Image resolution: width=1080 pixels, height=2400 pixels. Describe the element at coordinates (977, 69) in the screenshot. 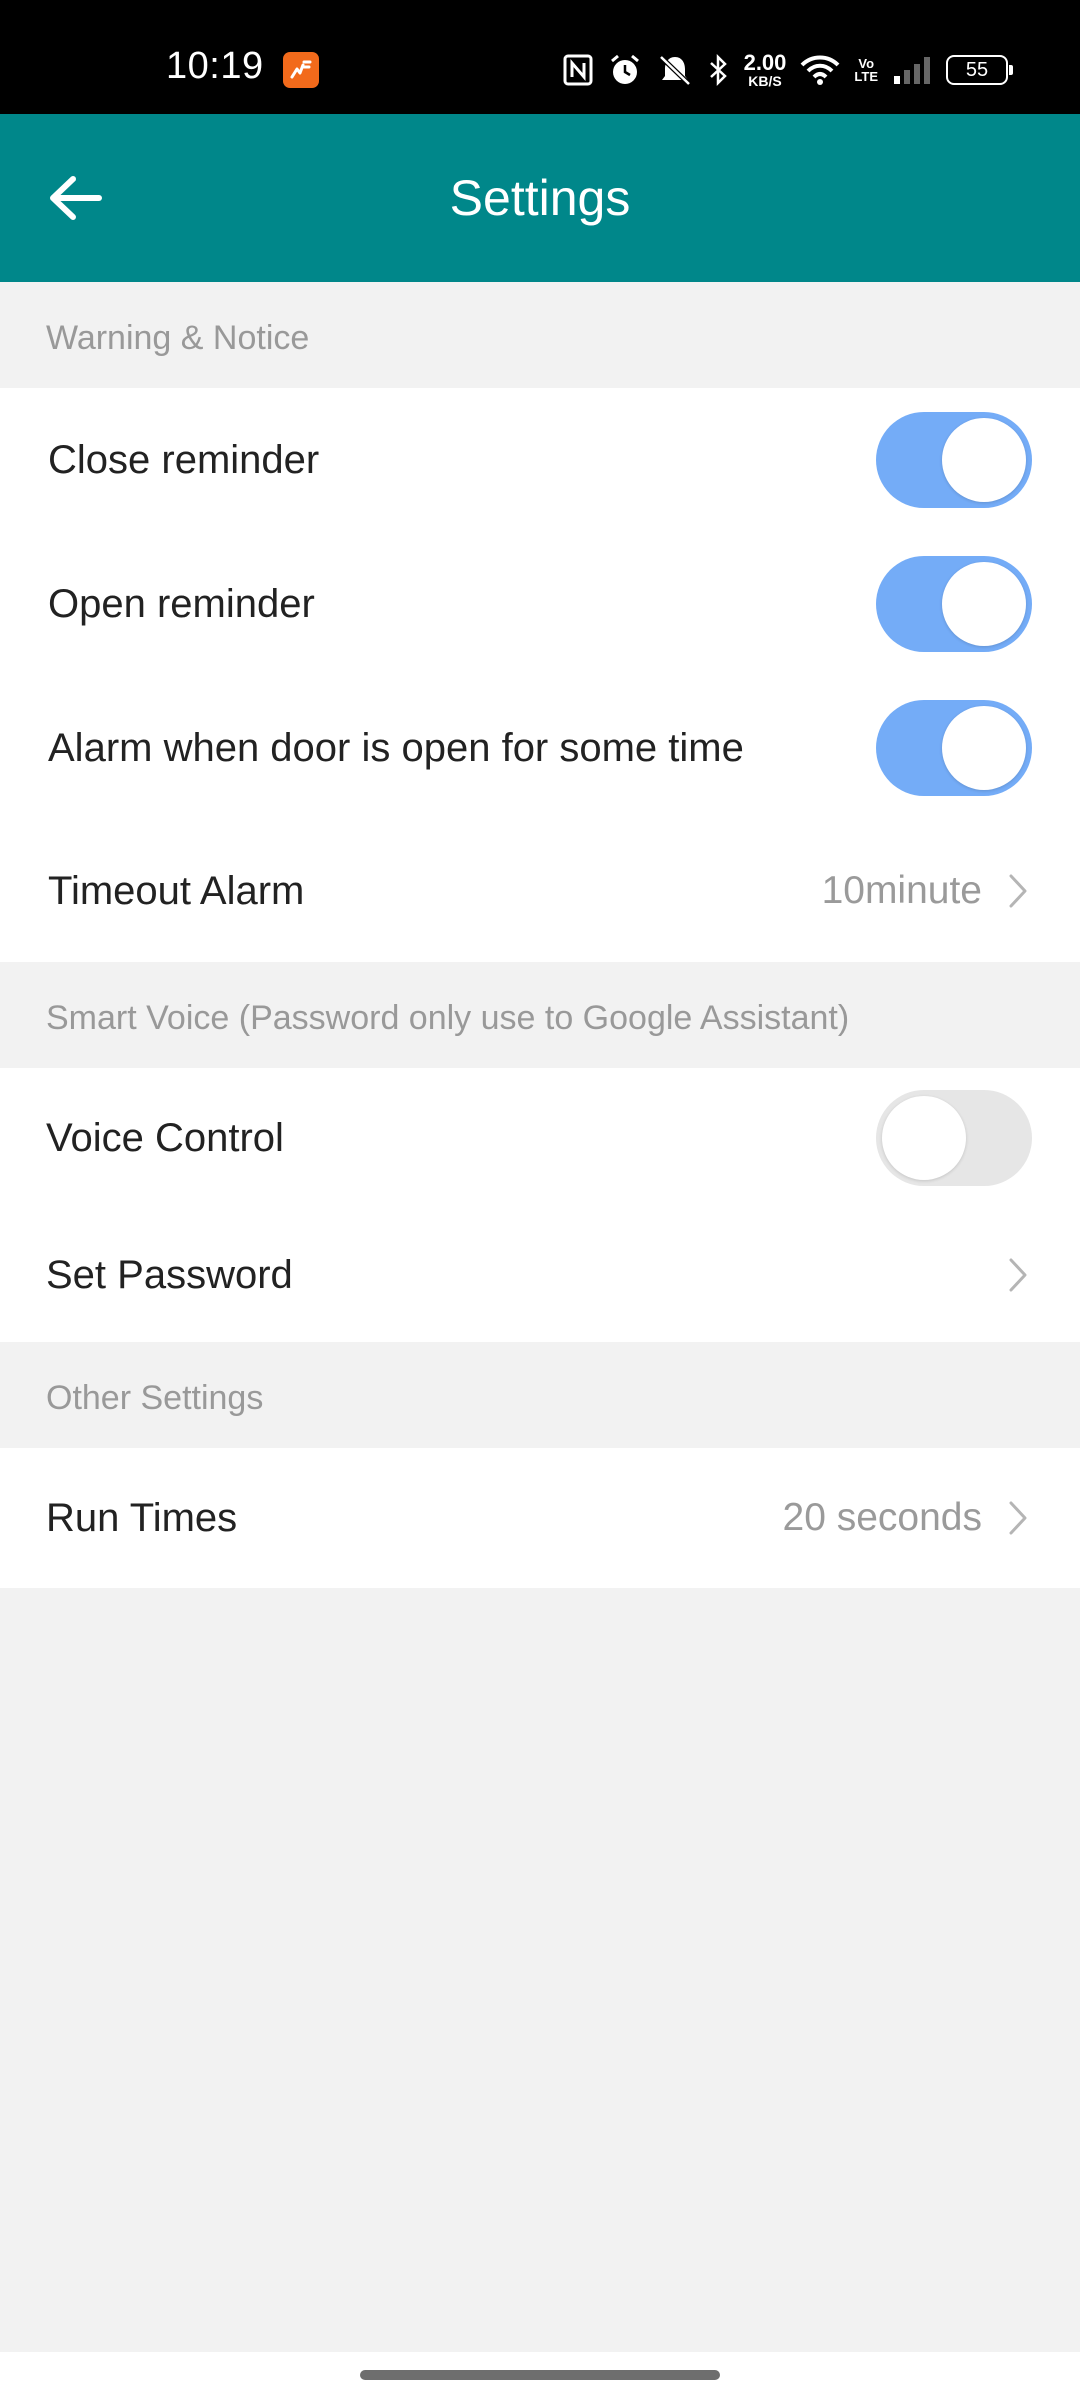

I see `battery-level: 55` at that location.